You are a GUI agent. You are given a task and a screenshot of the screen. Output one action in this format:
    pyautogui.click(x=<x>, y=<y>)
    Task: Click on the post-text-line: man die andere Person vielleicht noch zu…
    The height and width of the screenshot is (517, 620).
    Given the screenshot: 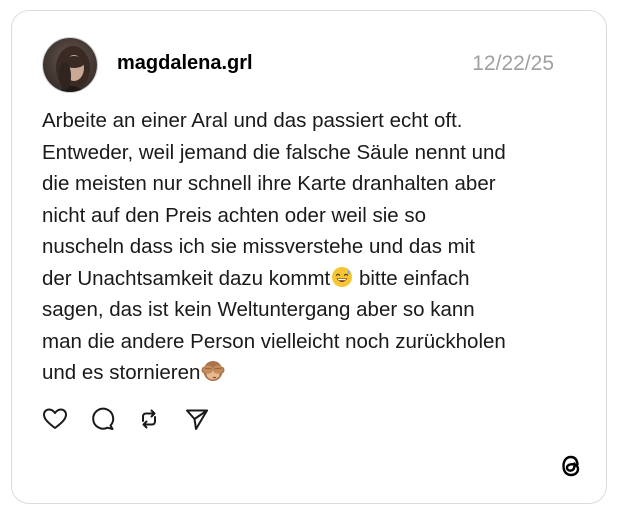 What is the action you would take?
    pyautogui.click(x=274, y=341)
    